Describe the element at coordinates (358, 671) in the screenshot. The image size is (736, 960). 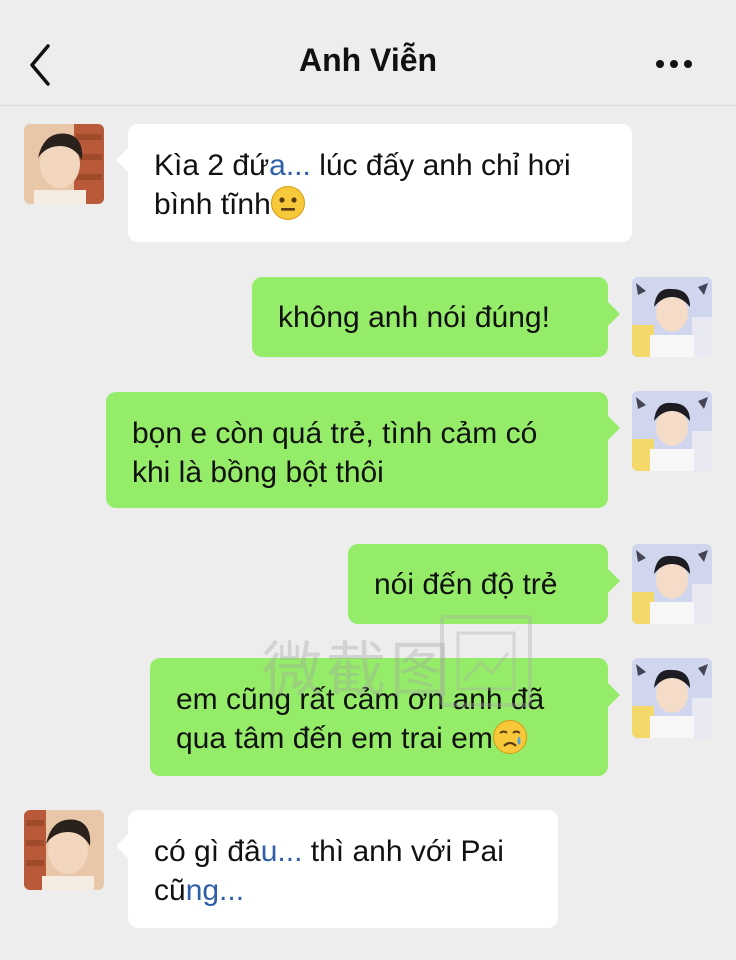
I see `watermark-text: 微截图` at that location.